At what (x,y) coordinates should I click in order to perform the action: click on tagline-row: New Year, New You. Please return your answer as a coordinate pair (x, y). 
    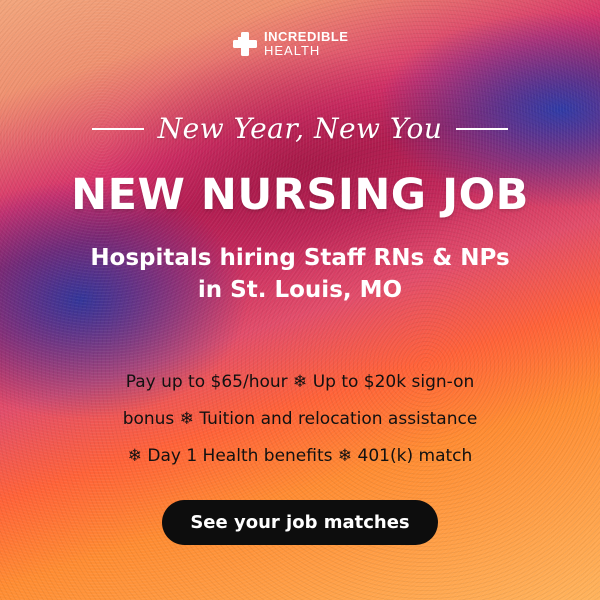
    Looking at the image, I should click on (300, 128).